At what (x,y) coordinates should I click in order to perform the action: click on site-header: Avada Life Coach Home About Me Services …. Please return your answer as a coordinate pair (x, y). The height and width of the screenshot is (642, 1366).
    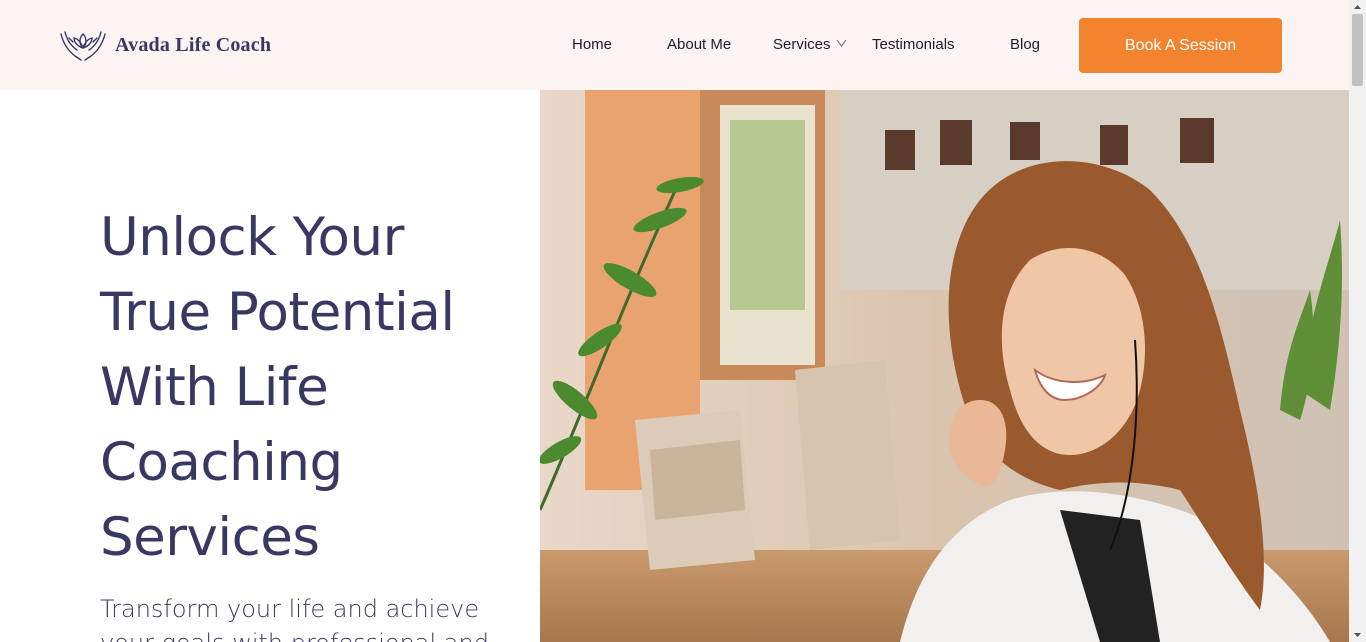
    Looking at the image, I should click on (674, 45).